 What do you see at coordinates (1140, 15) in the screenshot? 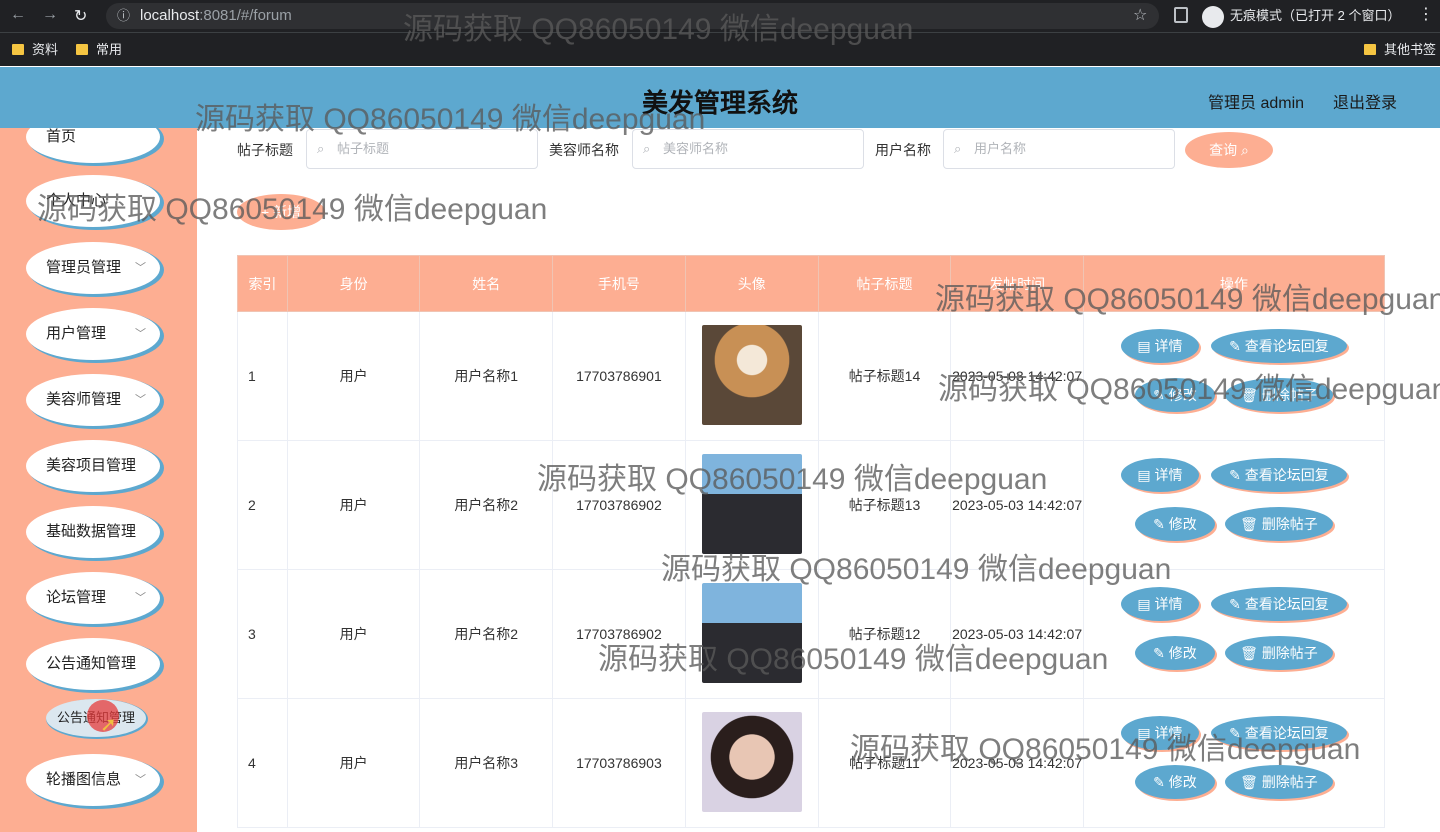
I see `bookmark-star-icon: ☆` at bounding box center [1140, 15].